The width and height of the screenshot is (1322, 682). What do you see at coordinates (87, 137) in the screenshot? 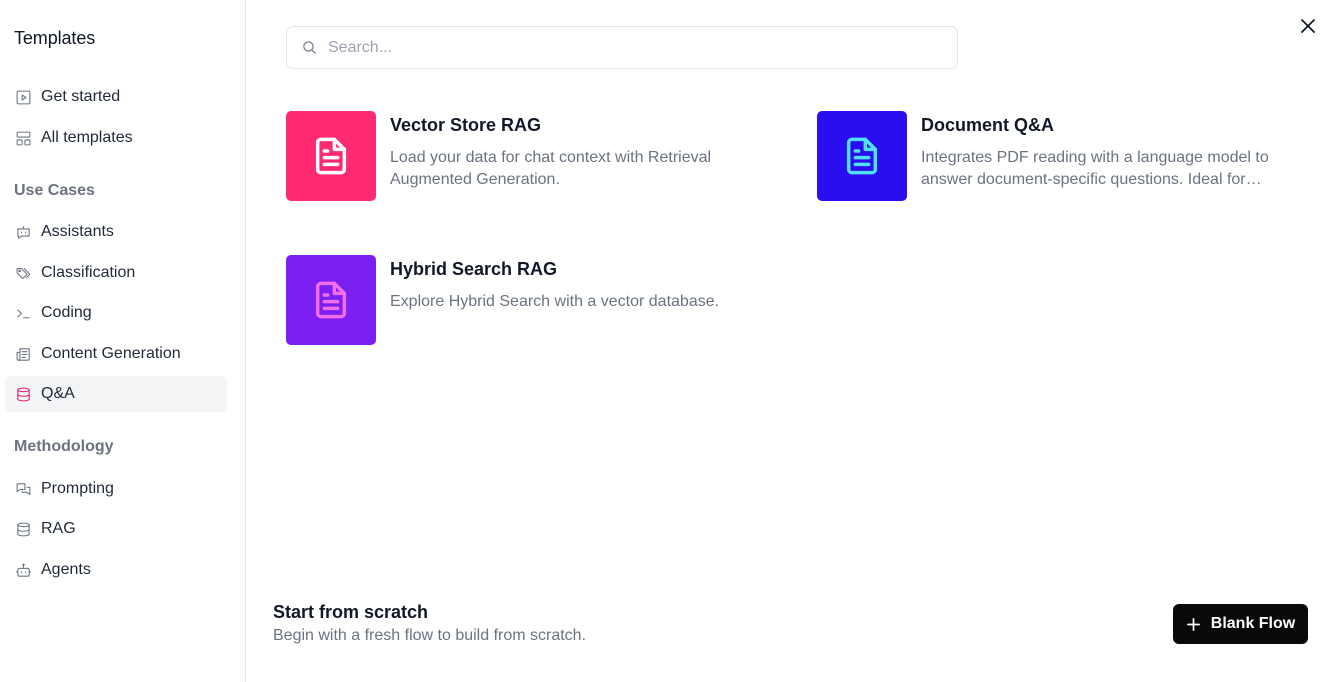
I see `sidebar-item-label: All templates` at bounding box center [87, 137].